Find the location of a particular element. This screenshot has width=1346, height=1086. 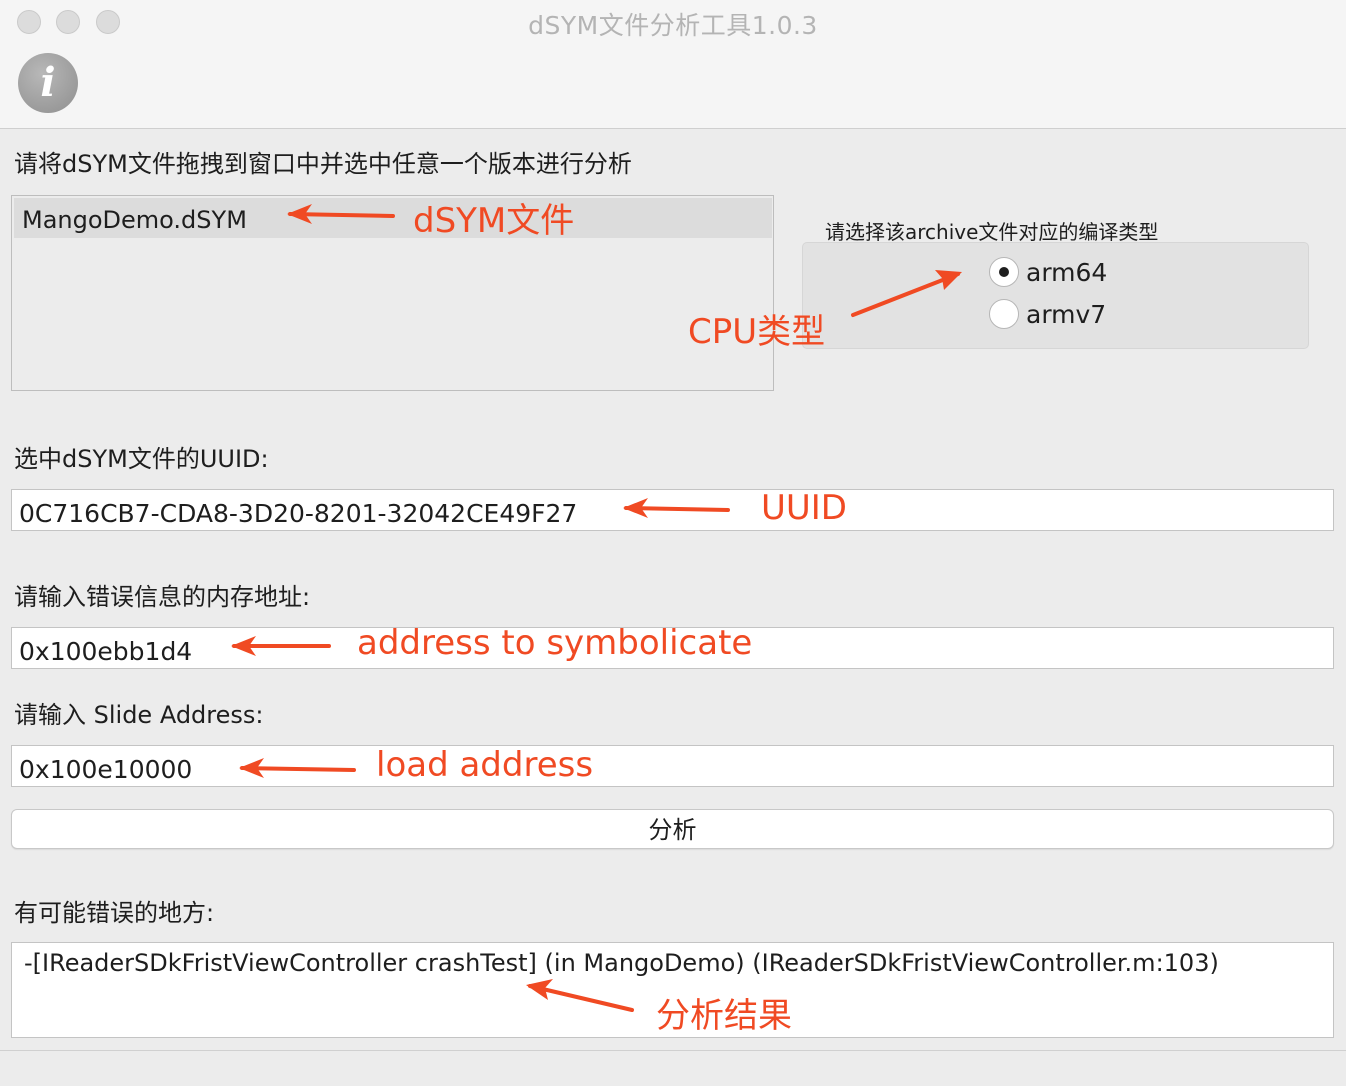

arrow-load is located at coordinates (298, 769).